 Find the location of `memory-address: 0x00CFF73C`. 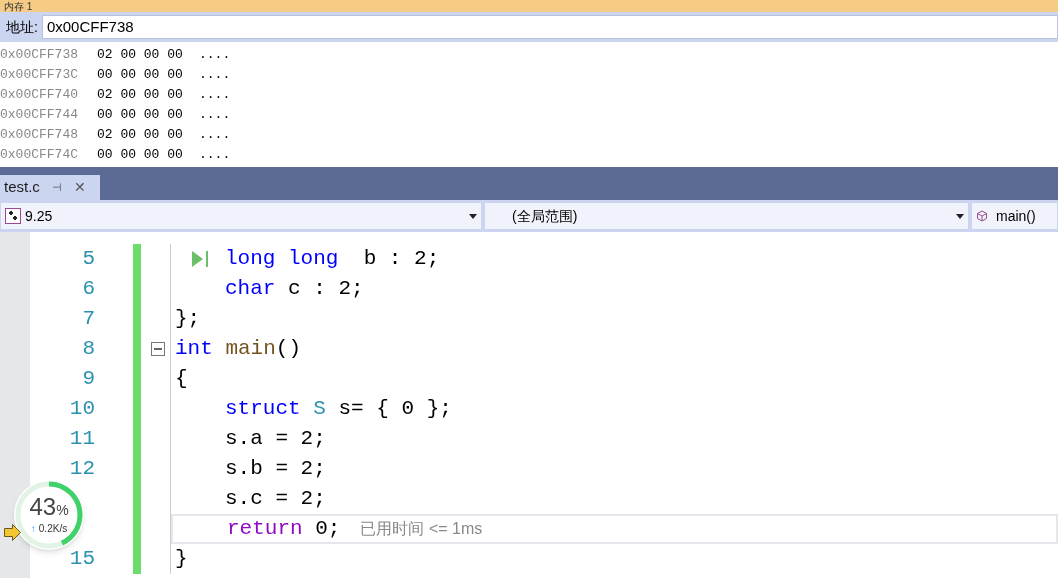

memory-address: 0x00CFF73C is located at coordinates (39, 75).